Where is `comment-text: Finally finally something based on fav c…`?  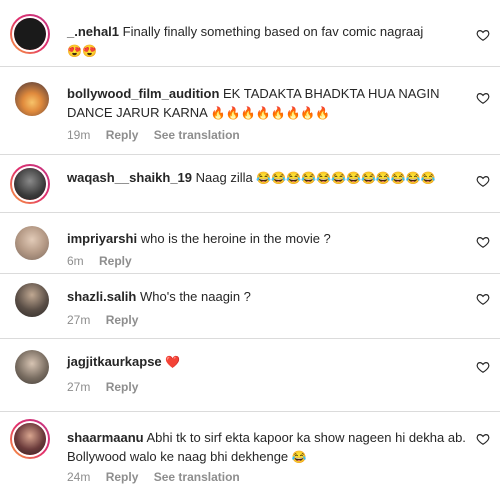 comment-text: Finally finally something based on fav c… is located at coordinates (273, 31).